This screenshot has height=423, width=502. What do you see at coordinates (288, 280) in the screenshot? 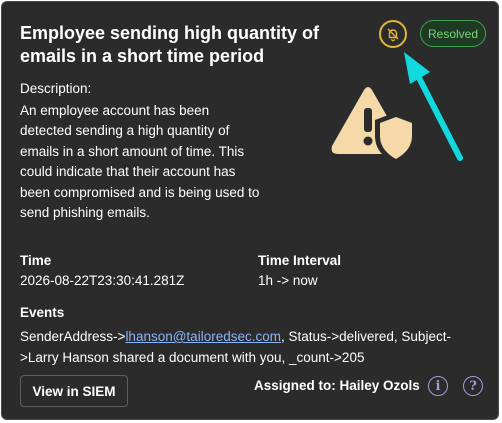
I see `time-interval-value: 1h -> now` at bounding box center [288, 280].